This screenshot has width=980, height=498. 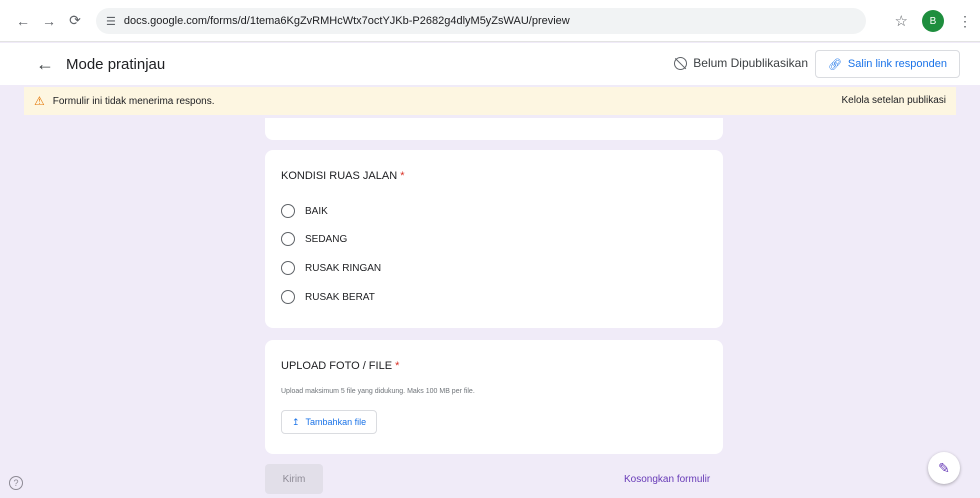 I want to click on site-settings-icon: ☰, so click(x=111, y=21).